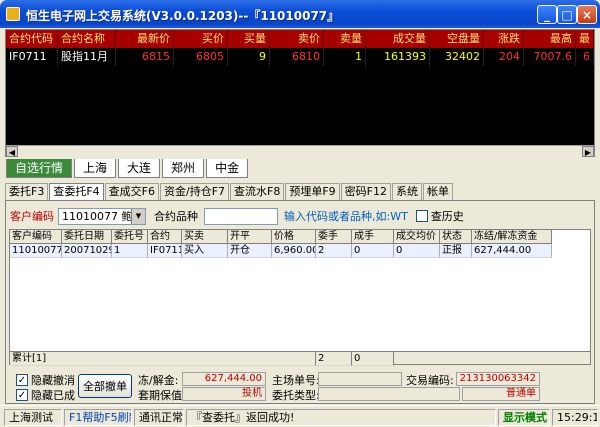  What do you see at coordinates (33, 417) in the screenshot?
I see `status-market: 上海测试` at bounding box center [33, 417].